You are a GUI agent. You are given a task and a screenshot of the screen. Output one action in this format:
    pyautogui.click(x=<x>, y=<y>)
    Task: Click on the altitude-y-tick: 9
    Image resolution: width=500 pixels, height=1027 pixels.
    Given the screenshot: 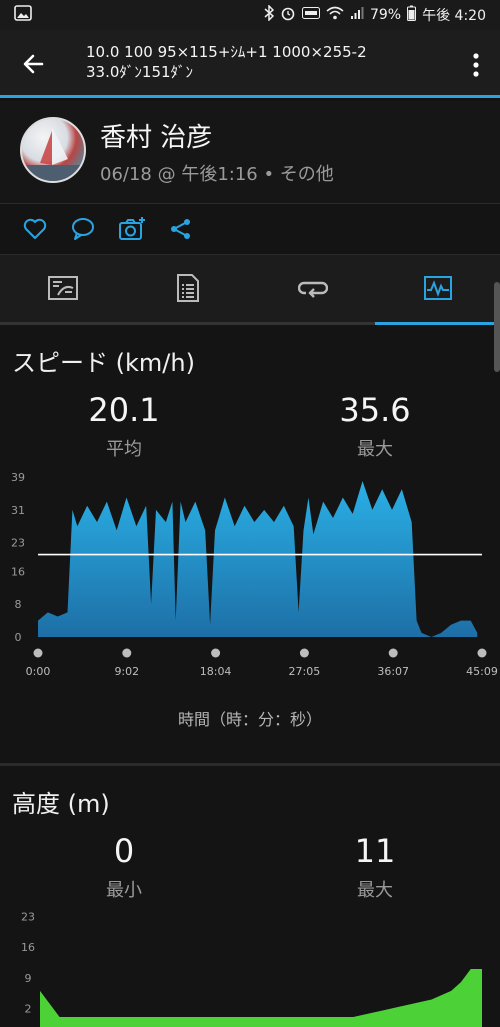 What is the action you would take?
    pyautogui.click(x=28, y=978)
    